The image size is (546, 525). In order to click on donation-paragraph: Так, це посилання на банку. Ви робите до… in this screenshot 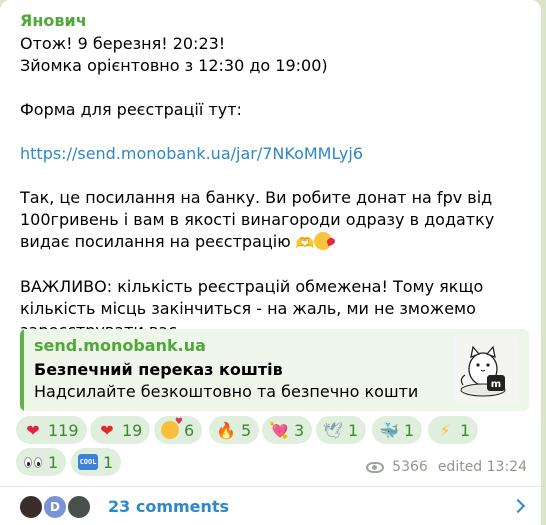, I will do `click(257, 220)`.